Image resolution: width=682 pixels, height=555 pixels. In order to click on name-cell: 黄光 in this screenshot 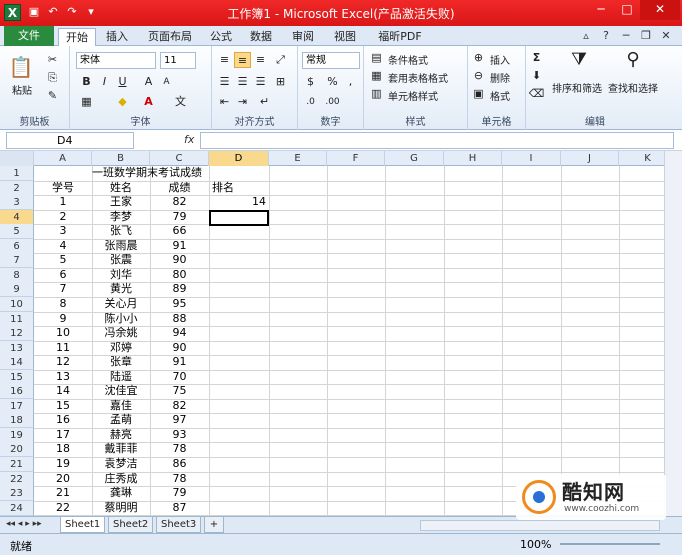, I will do `click(121, 289)`.